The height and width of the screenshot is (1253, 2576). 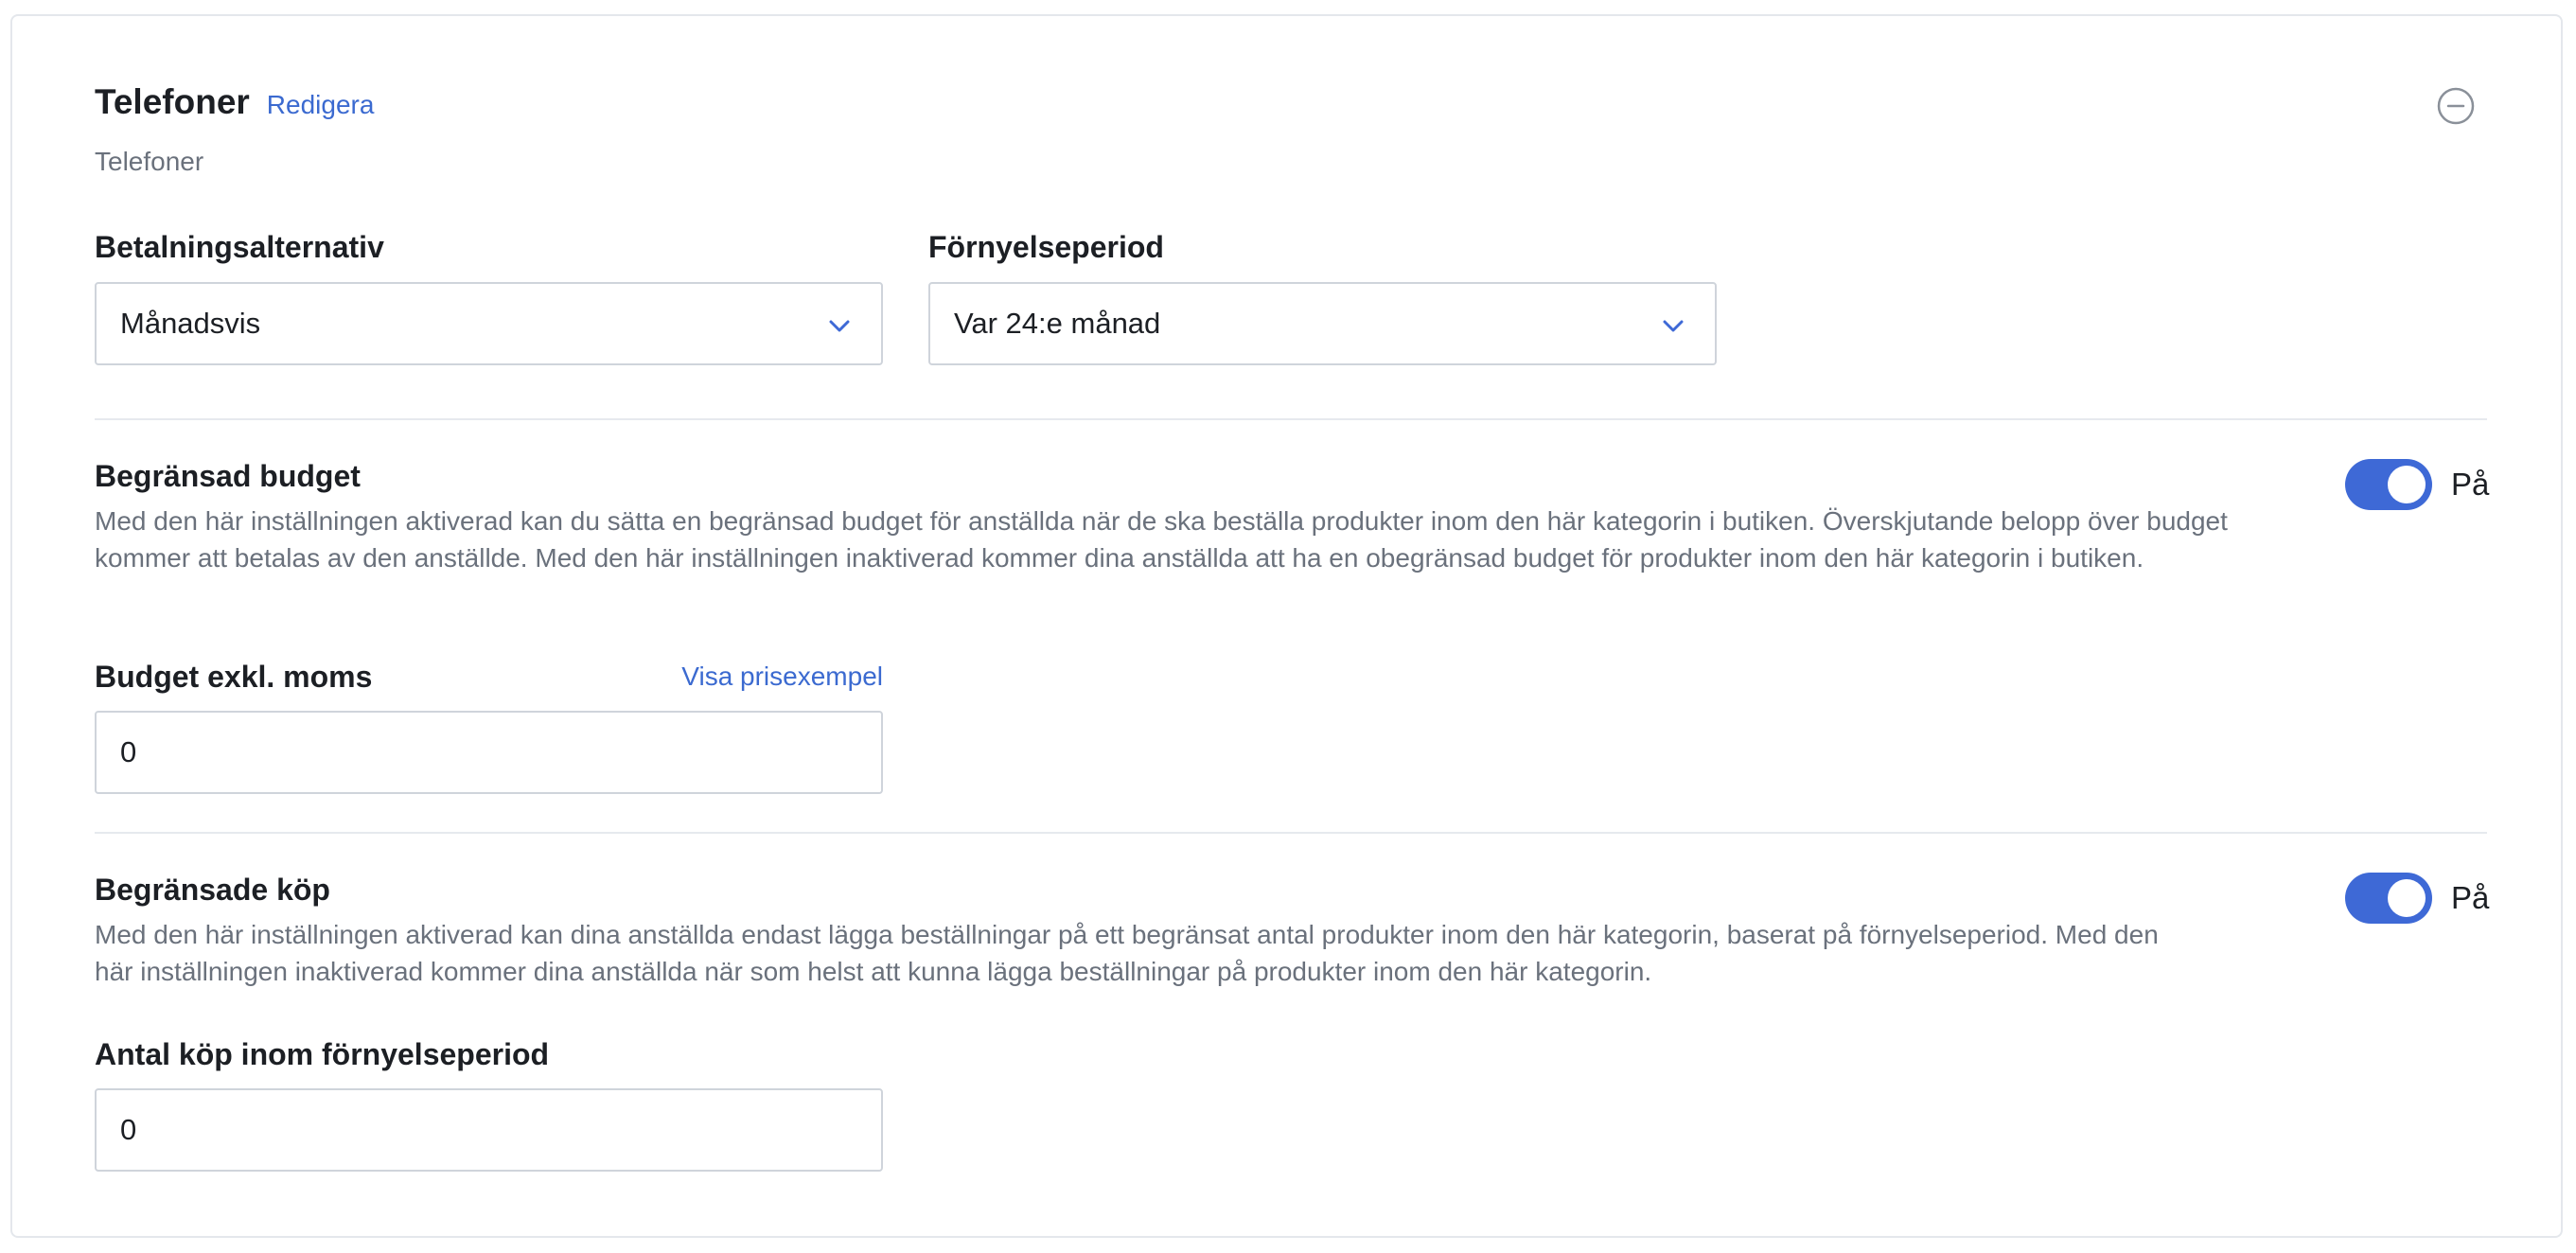 I want to click on limited-purchases-title: Begränsade köp, so click(x=212, y=890).